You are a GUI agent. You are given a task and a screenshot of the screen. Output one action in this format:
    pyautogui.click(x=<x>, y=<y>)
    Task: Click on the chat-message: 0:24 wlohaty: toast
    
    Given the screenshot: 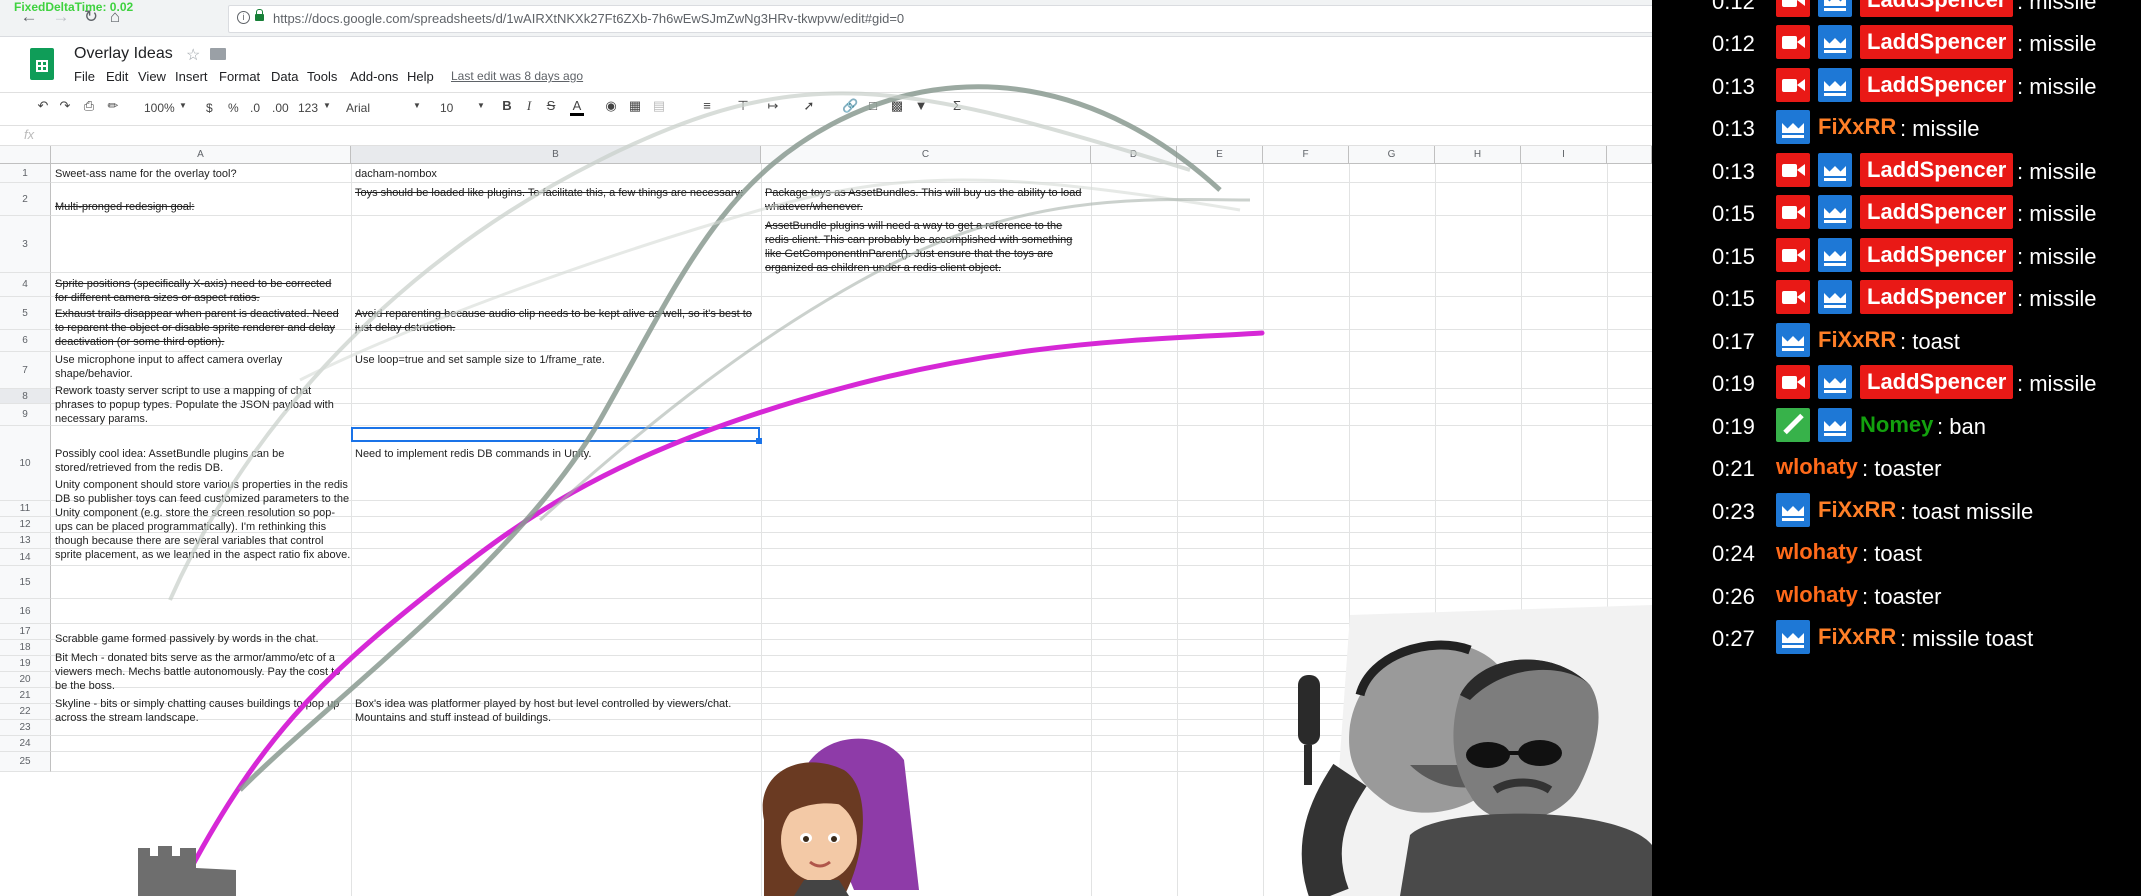 What is the action you would take?
    pyautogui.click(x=1896, y=554)
    